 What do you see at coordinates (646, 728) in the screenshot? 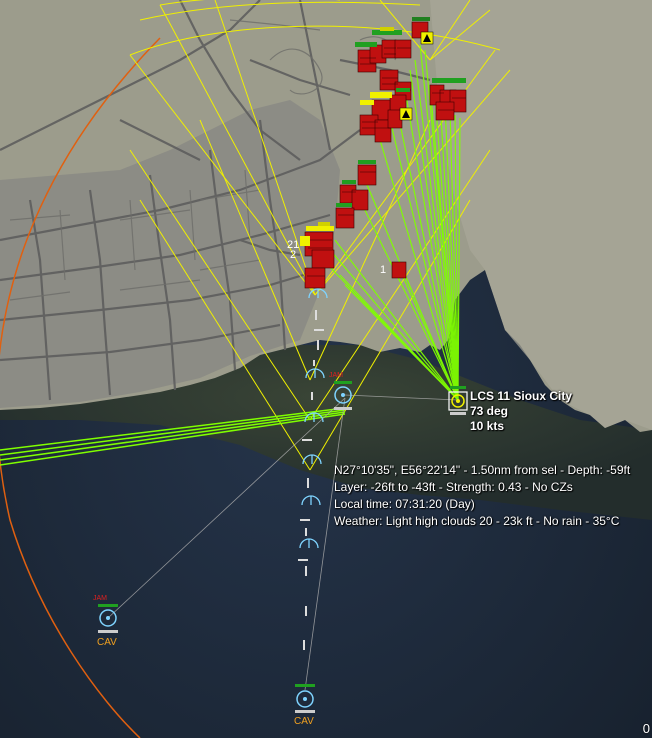
I see `corner-readout: 0` at bounding box center [646, 728].